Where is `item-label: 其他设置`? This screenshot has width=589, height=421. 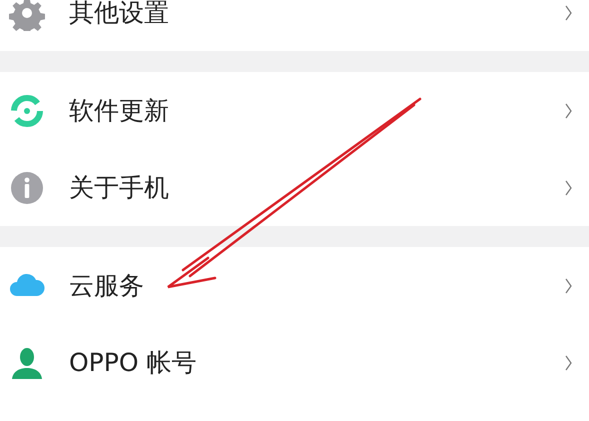 item-label: 其他设置 is located at coordinates (119, 14).